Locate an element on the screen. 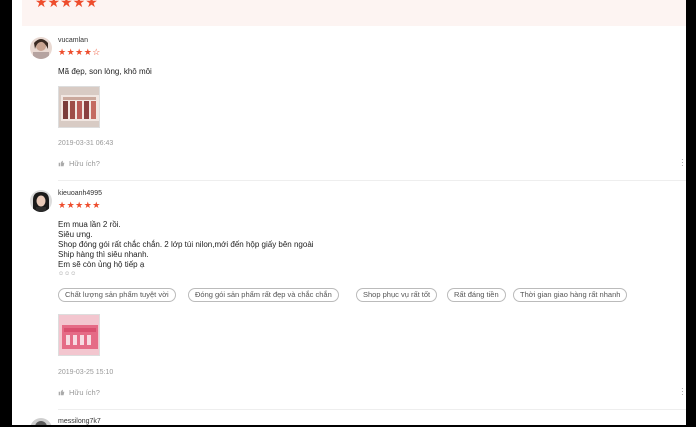 This screenshot has height=427, width=696. reviewer-username: vucamlan is located at coordinates (73, 40).